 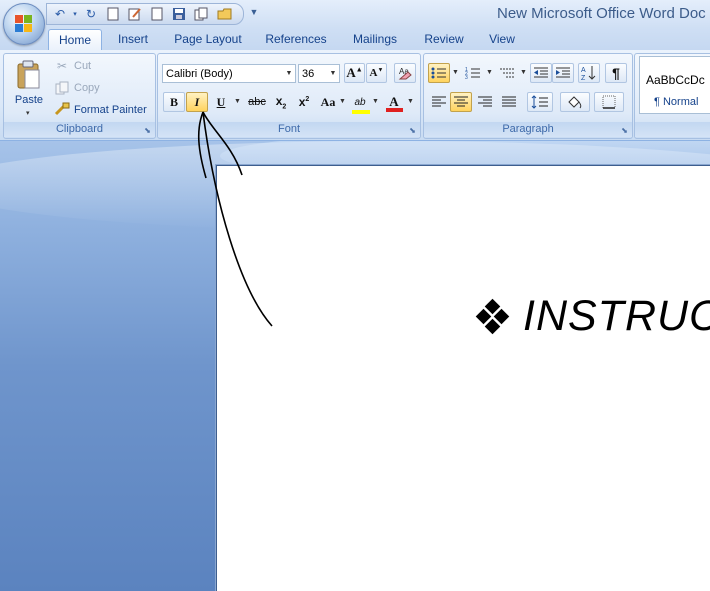 What do you see at coordinates (333, 73) in the screenshot?
I see `font-size-dropdown-icon: ▼` at bounding box center [333, 73].